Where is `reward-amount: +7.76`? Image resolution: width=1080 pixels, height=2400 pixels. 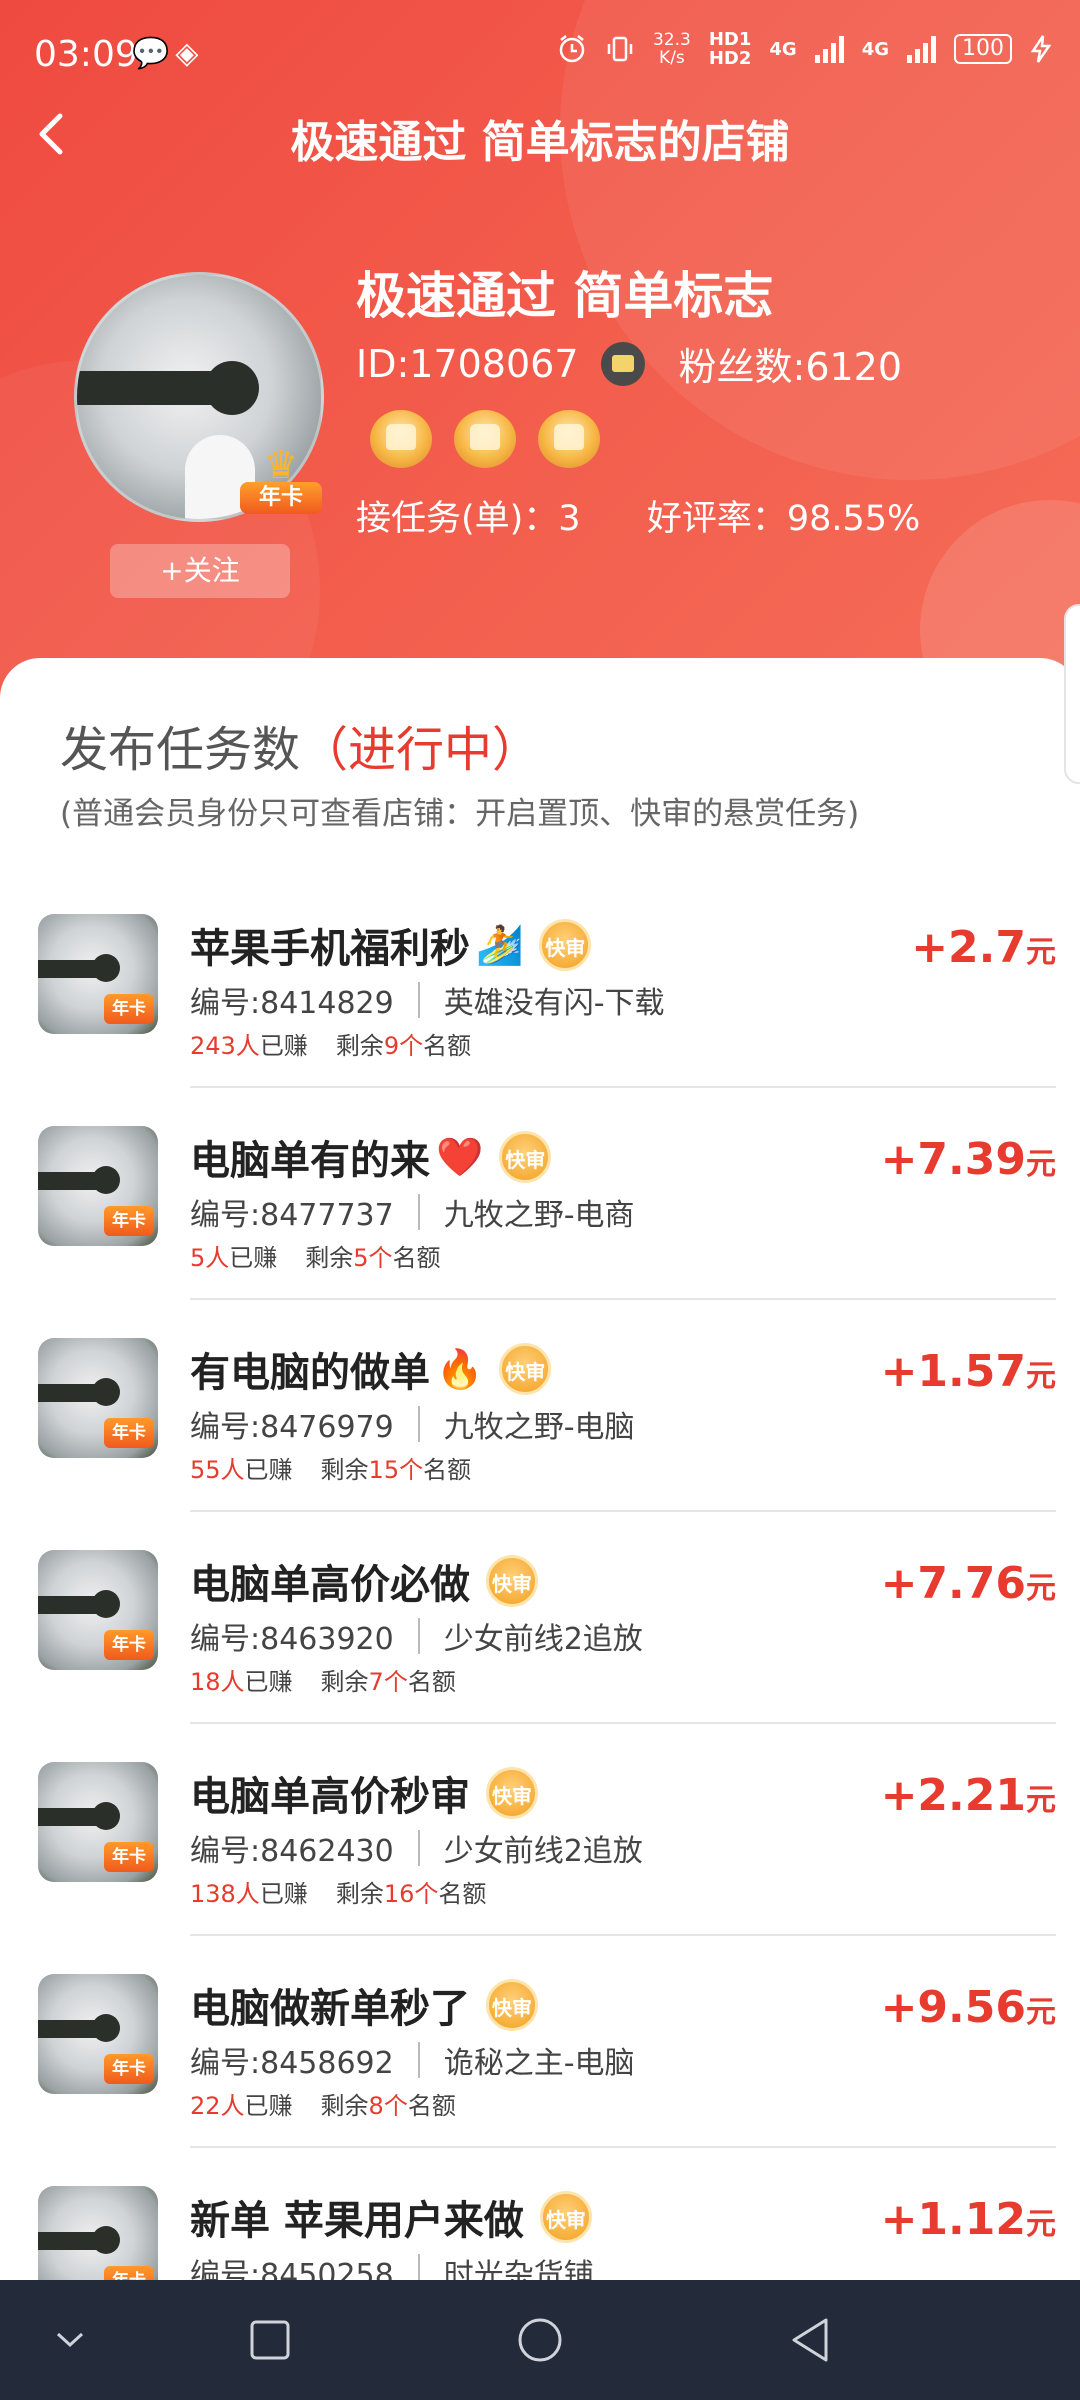
reward-amount: +7.76 is located at coordinates (953, 1583).